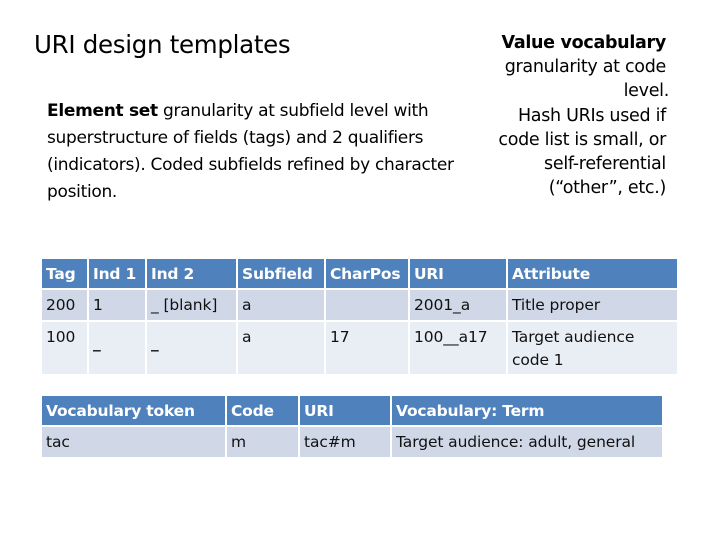 This screenshot has height=540, width=720. I want to click on cell-ind1: 1, so click(117, 305).